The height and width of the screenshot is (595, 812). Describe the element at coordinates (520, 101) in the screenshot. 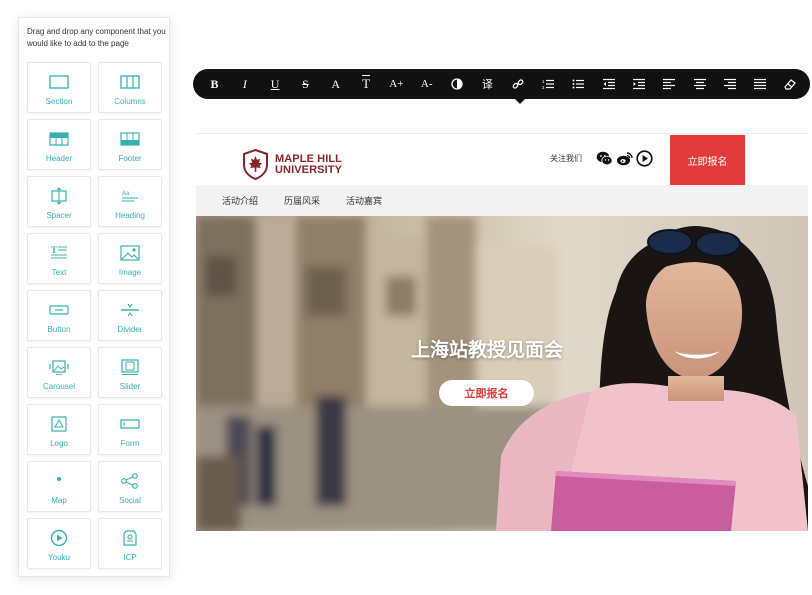

I see `toolbar-pointer` at that location.